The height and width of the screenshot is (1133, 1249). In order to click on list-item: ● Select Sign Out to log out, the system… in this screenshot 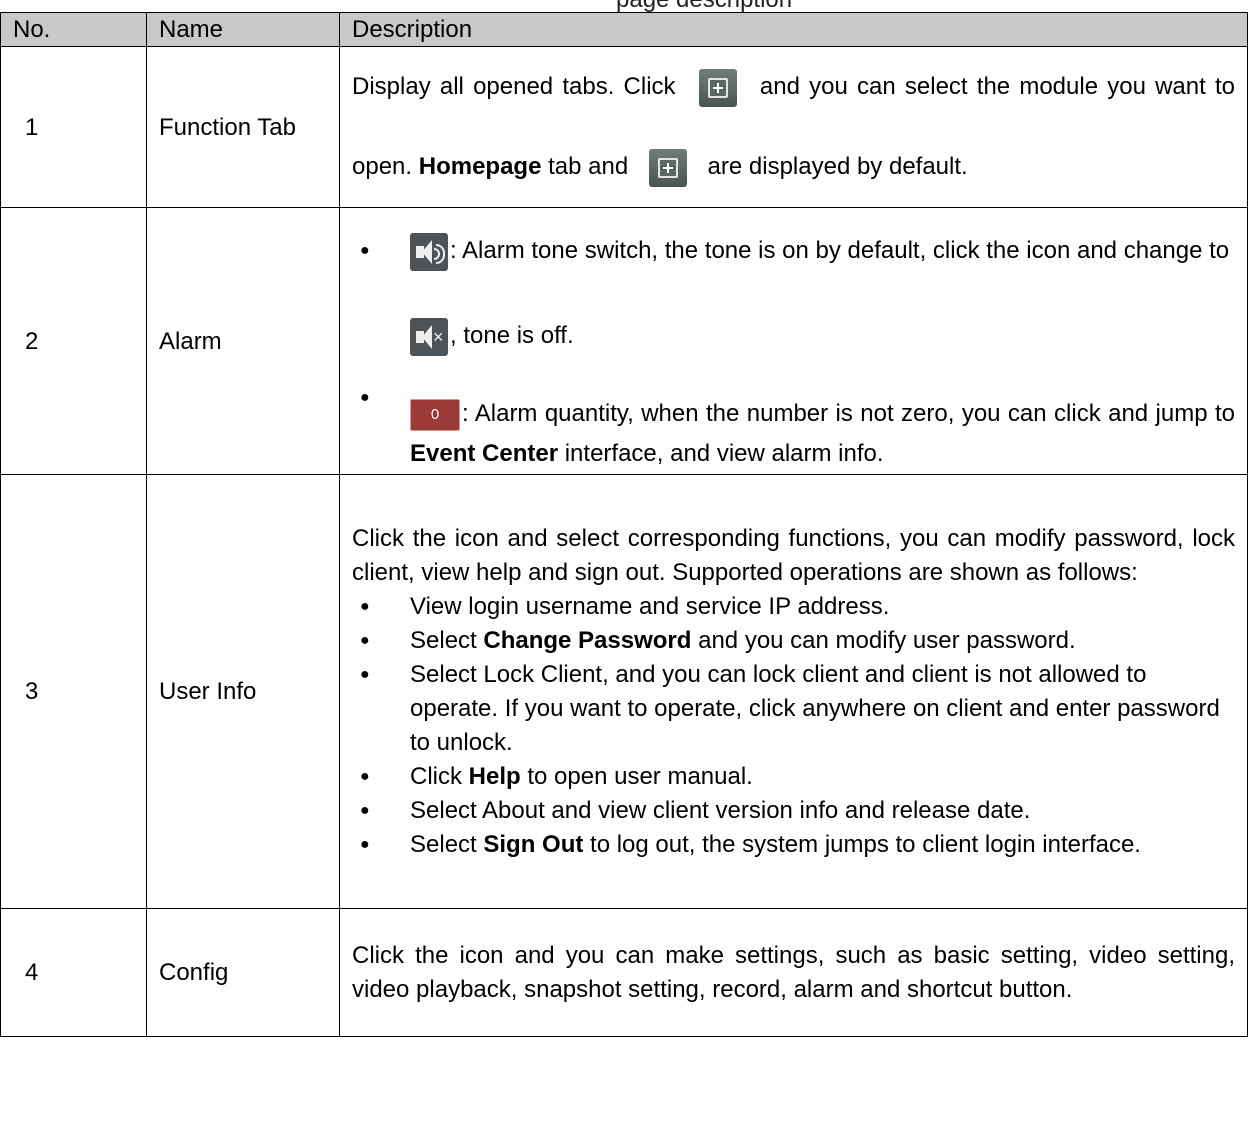, I will do `click(793, 845)`.